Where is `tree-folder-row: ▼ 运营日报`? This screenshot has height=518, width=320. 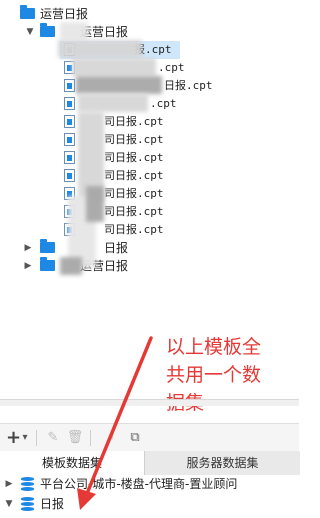 tree-folder-row: ▼ 运营日报 is located at coordinates (149, 32).